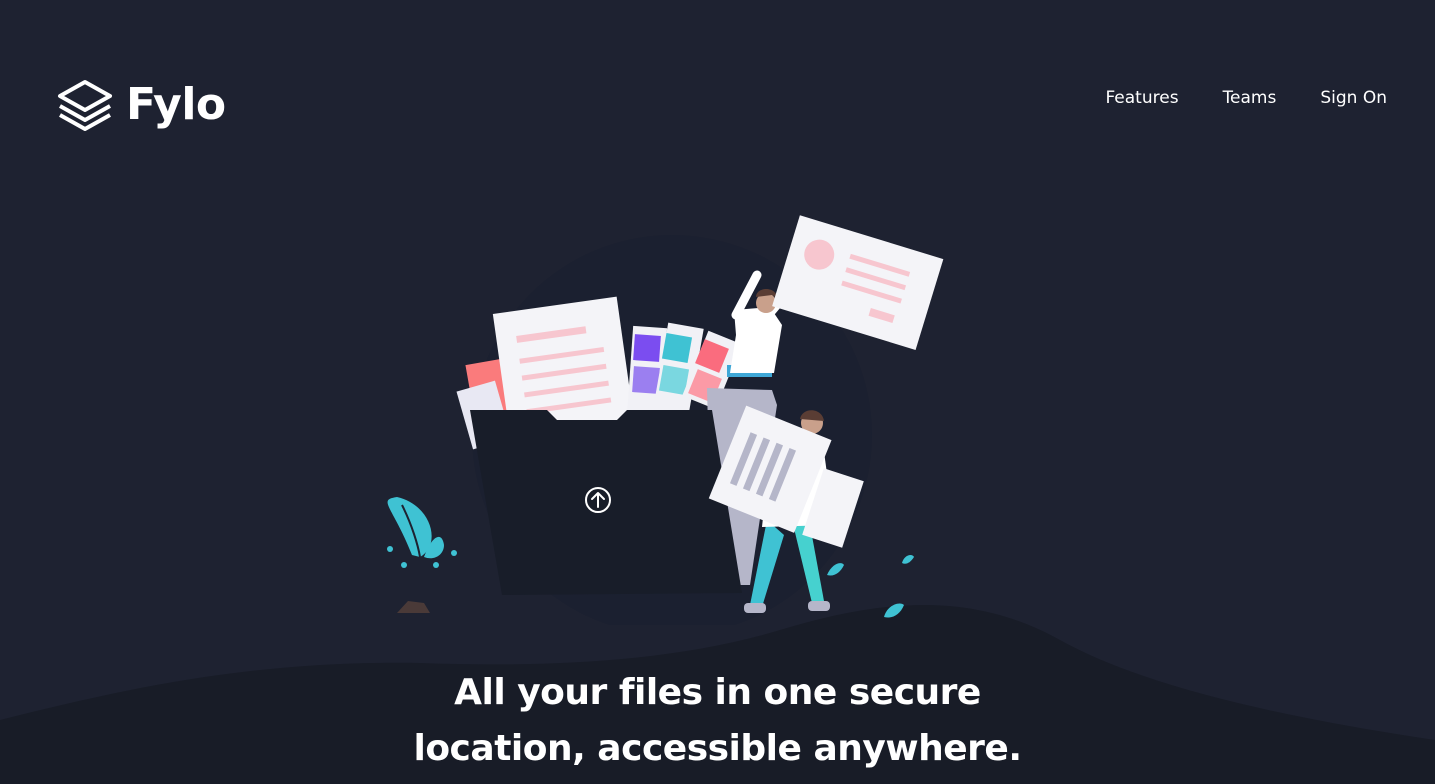 The image size is (1435, 784). I want to click on main-nav: Features Teams Sign On, so click(1246, 98).